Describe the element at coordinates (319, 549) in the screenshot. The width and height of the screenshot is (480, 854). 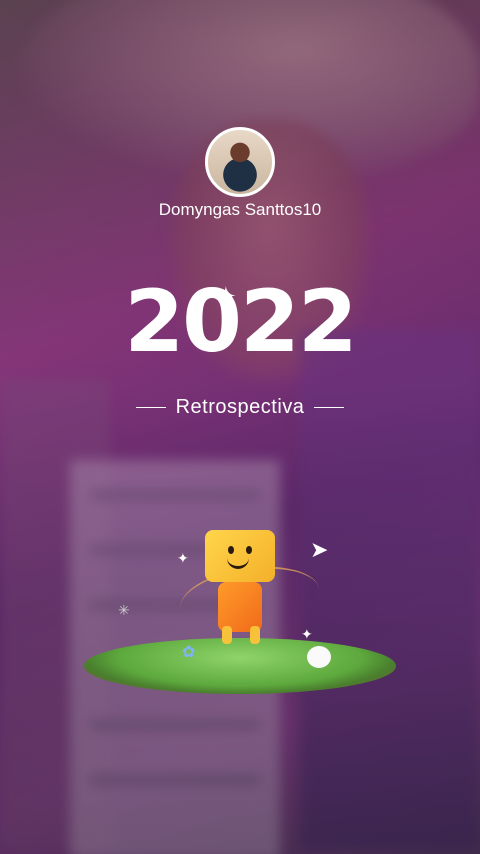
I see `paper-plane-icon: ➤` at that location.